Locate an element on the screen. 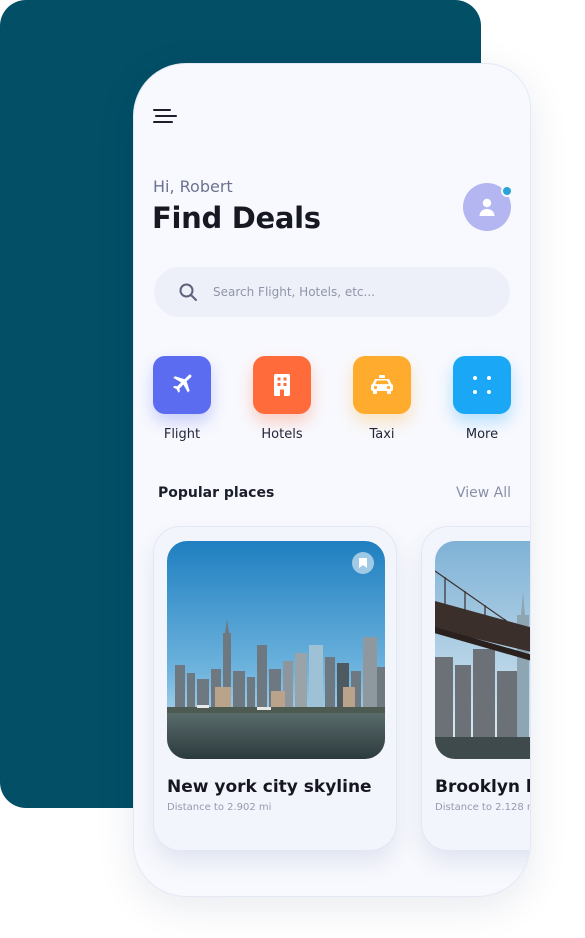 The image size is (585, 938). user-icon is located at coordinates (487, 207).